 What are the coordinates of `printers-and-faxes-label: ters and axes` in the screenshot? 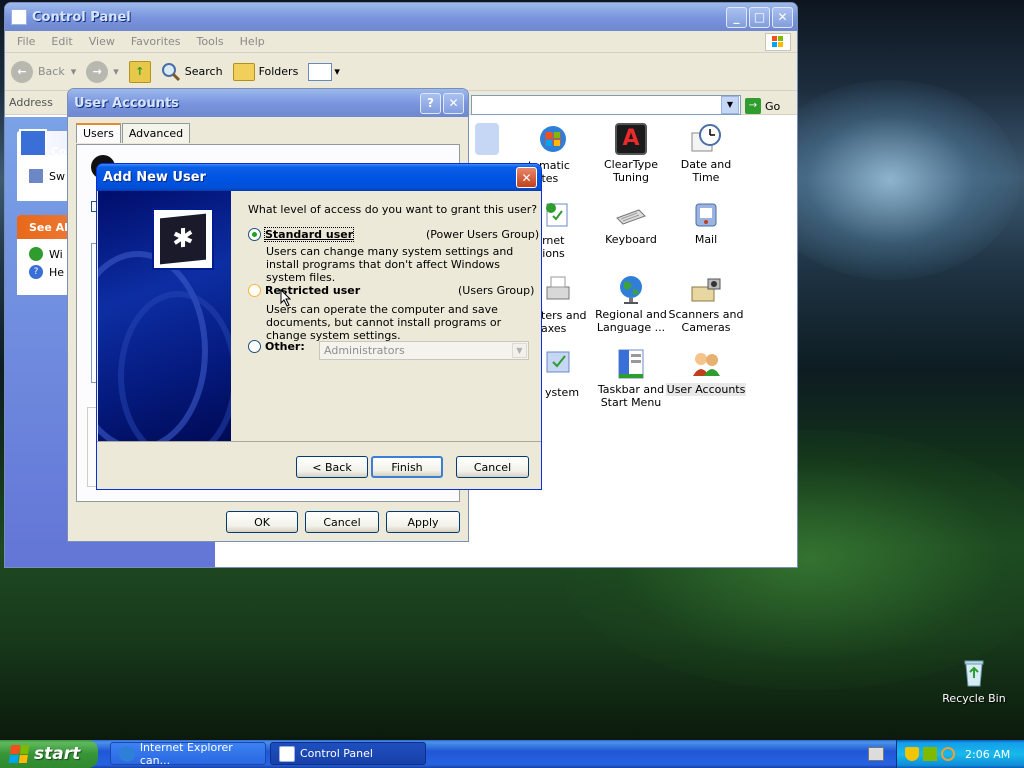 It's located at (564, 322).